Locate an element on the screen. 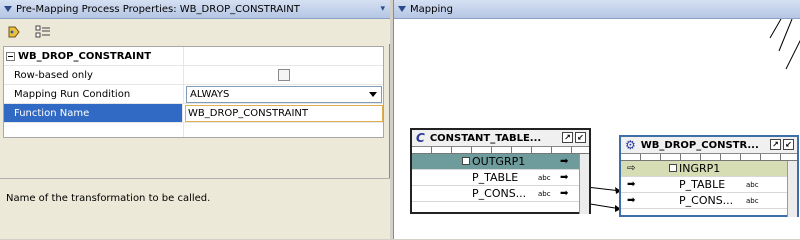  property-value: ALWAYS is located at coordinates (283, 94).